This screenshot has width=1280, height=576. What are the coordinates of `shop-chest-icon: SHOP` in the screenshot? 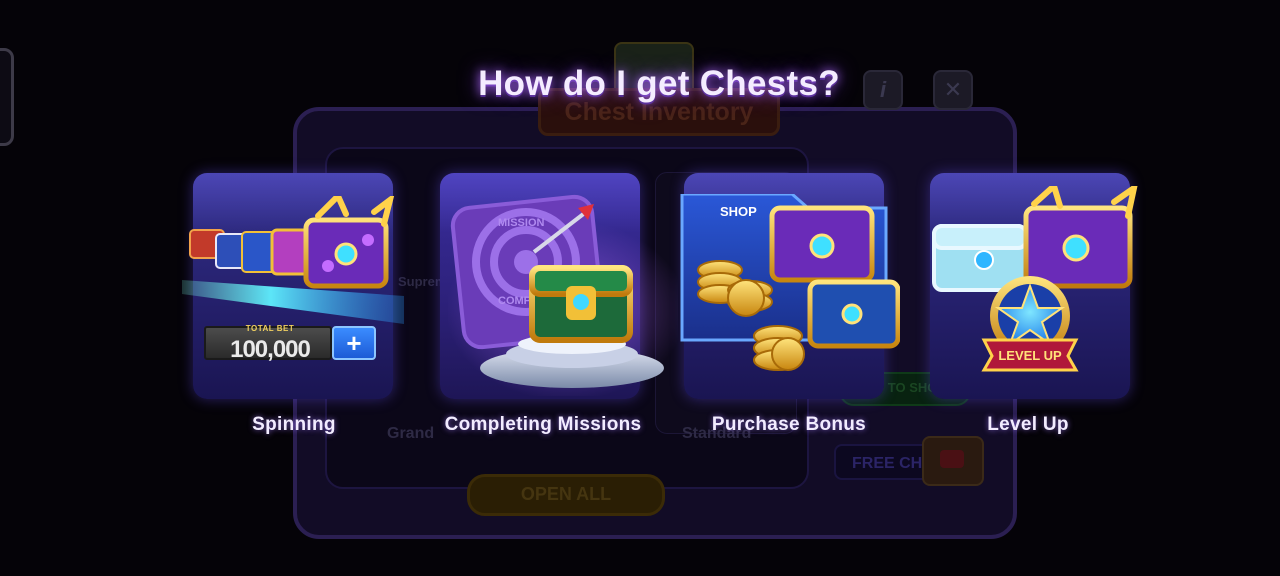 It's located at (790, 282).